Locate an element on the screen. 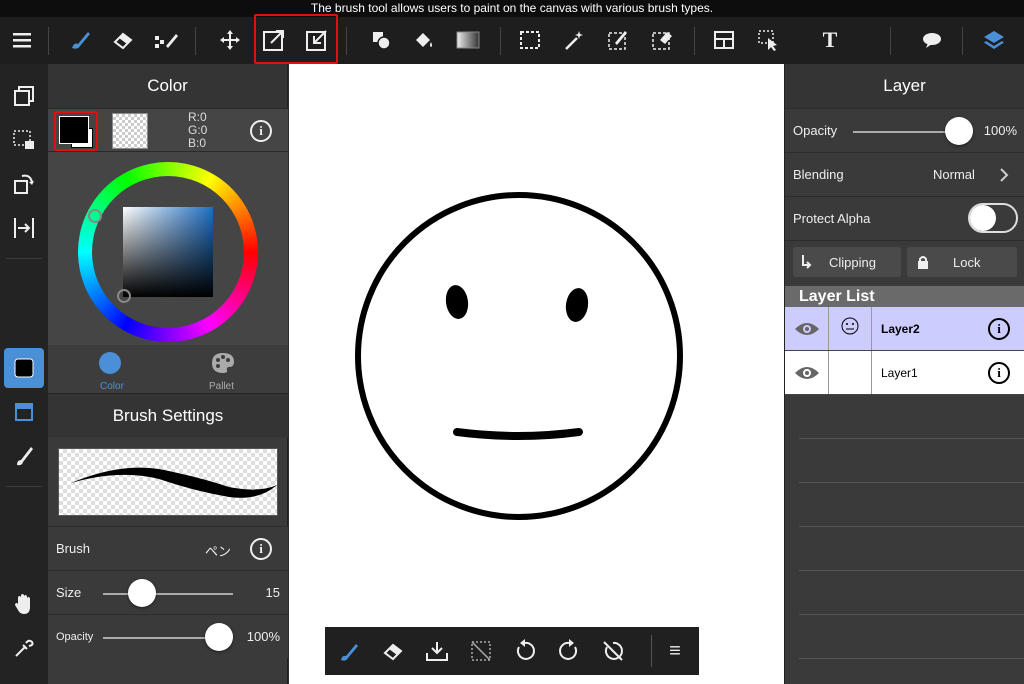  primary-color-swatch is located at coordinates (74, 130).